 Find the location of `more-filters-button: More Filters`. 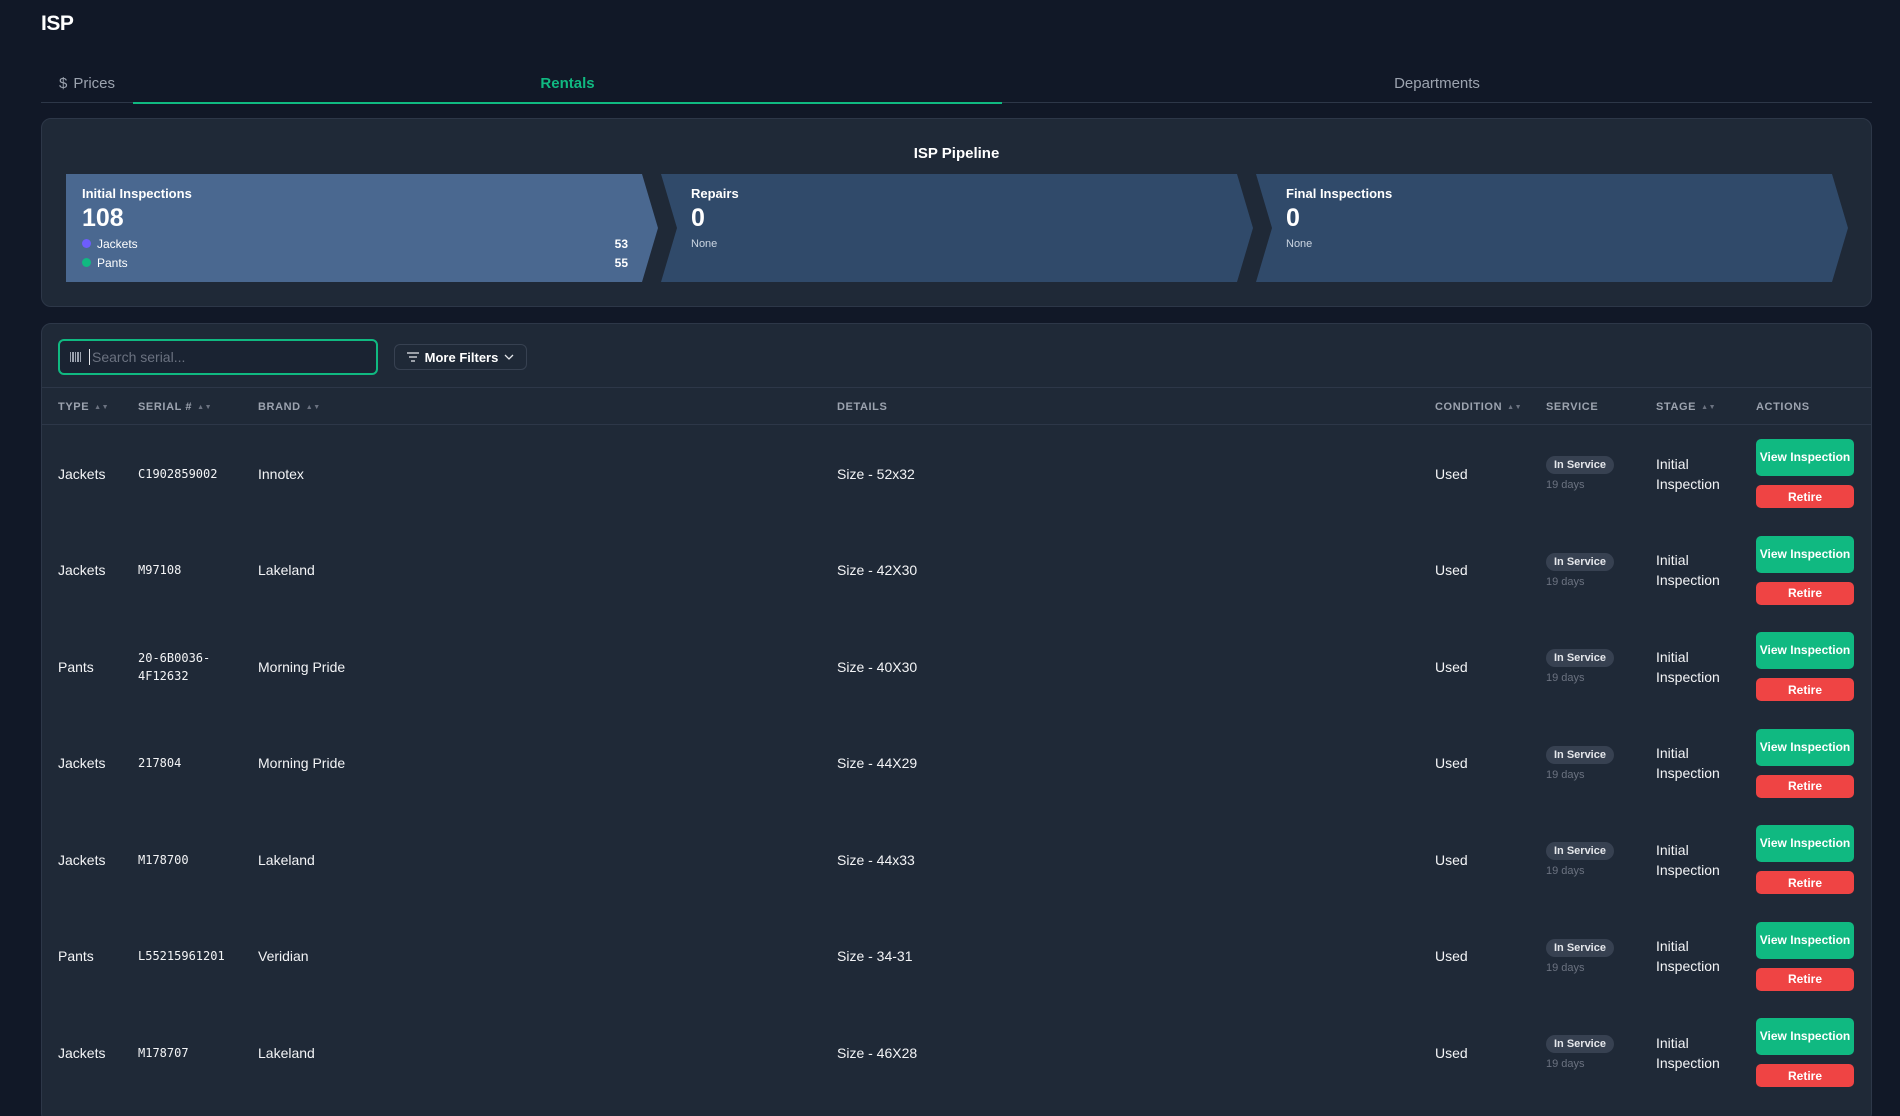

more-filters-button: More Filters is located at coordinates (460, 357).